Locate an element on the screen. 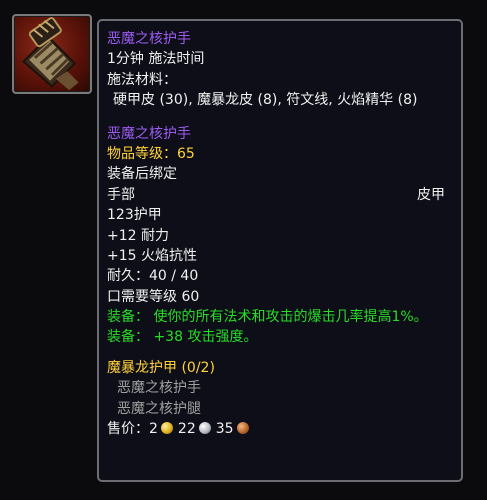 Image resolution: width=487 pixels, height=500 pixels. armor-value: 123护甲 is located at coordinates (134, 215).